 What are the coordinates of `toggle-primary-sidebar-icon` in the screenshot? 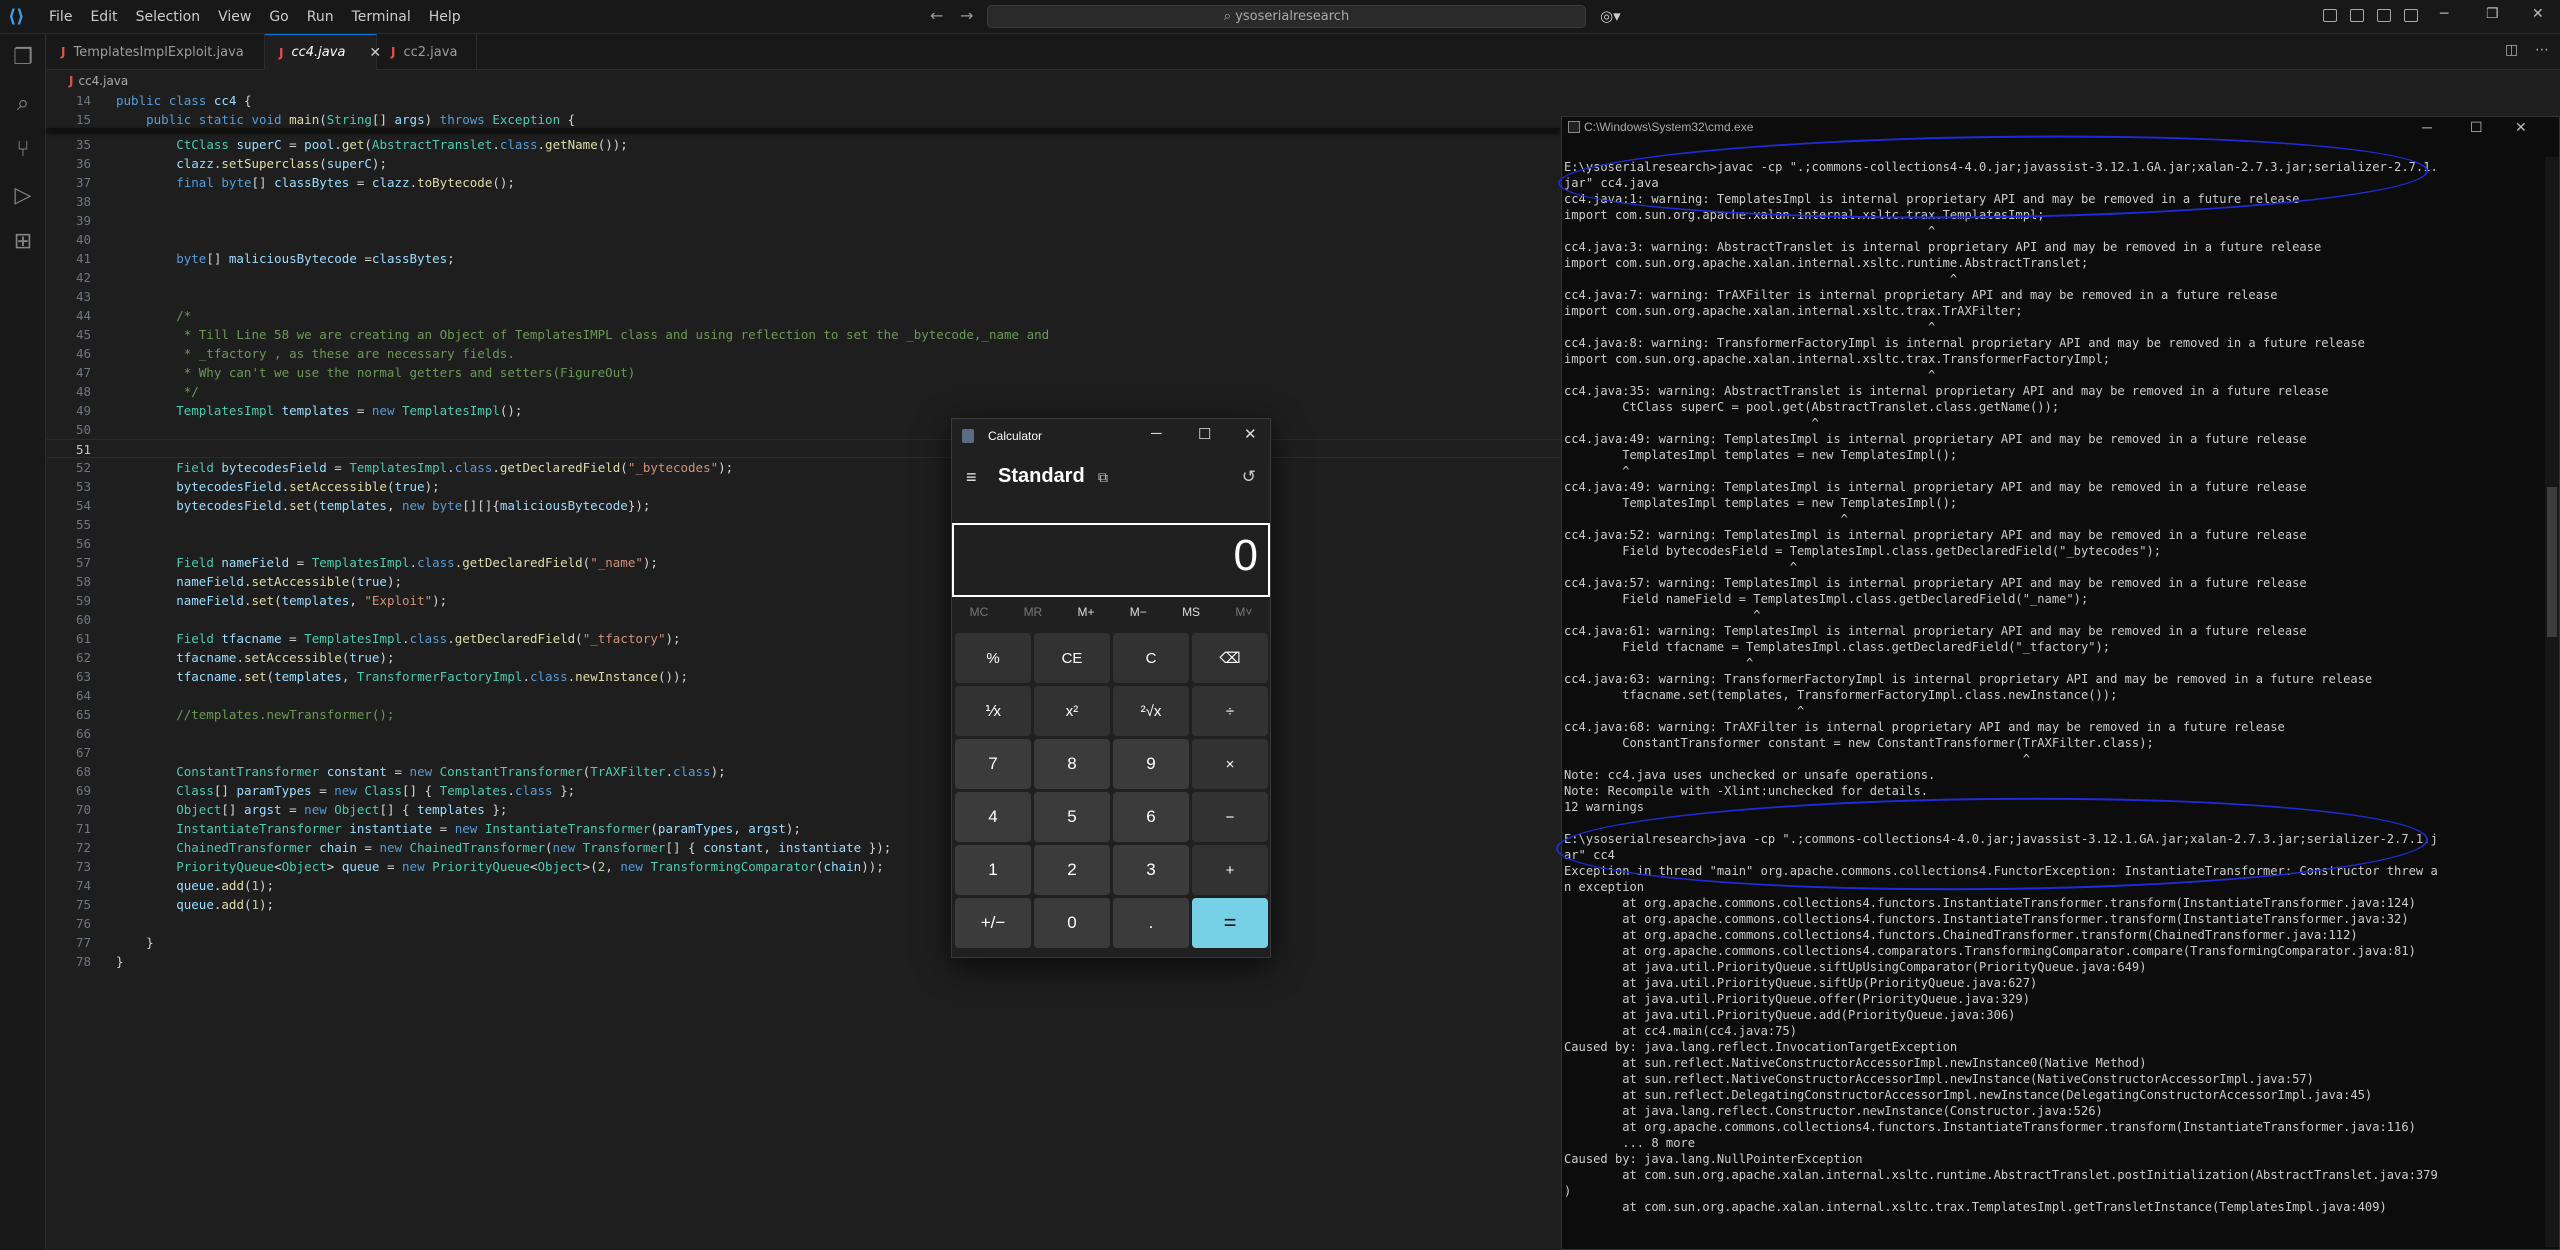 It's located at (2357, 15).